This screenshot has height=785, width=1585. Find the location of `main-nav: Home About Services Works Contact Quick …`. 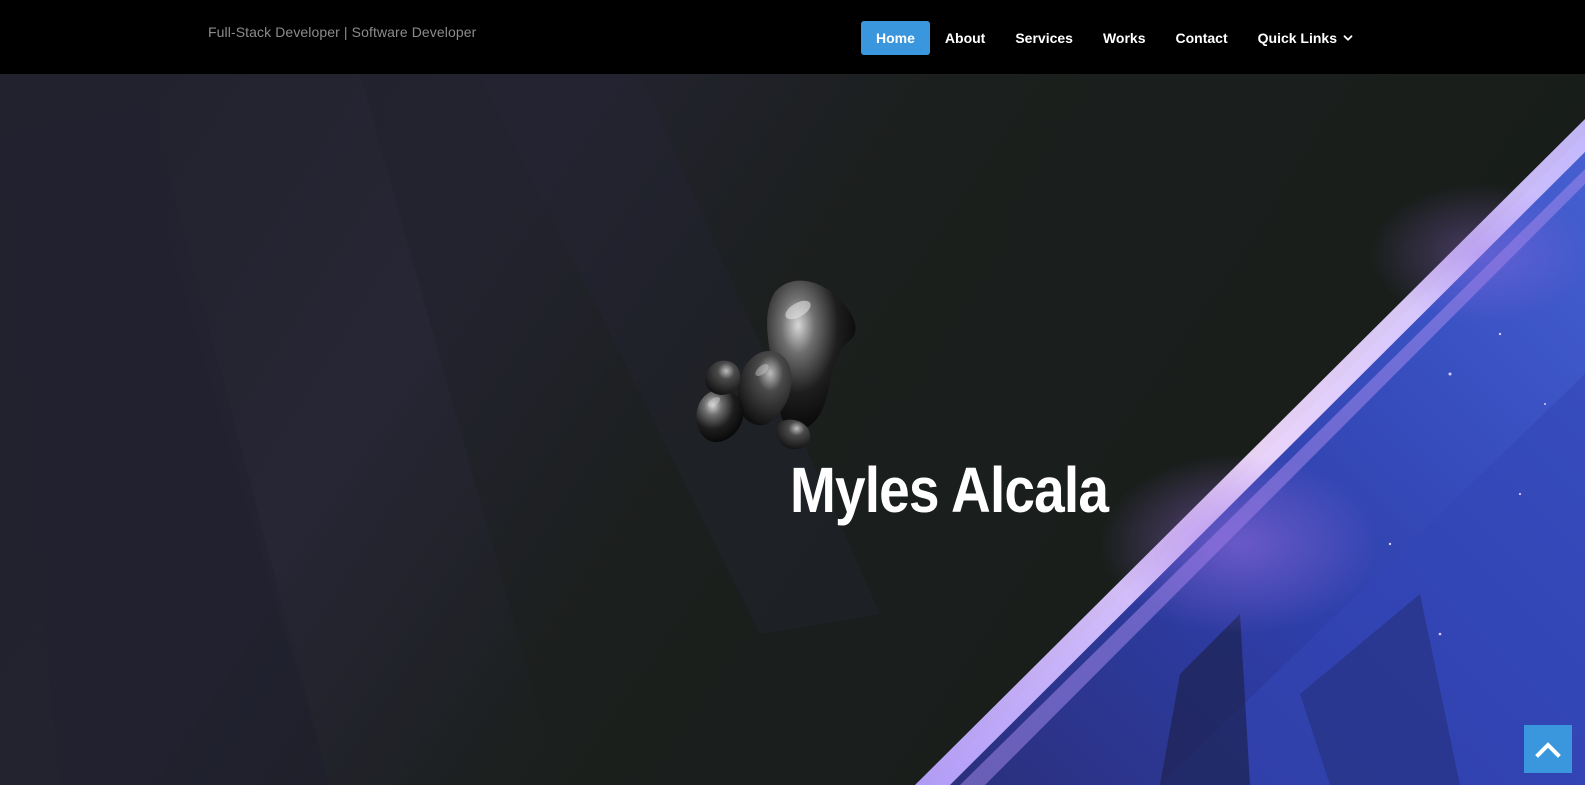

main-nav: Home About Services Works Contact Quick … is located at coordinates (1115, 38).